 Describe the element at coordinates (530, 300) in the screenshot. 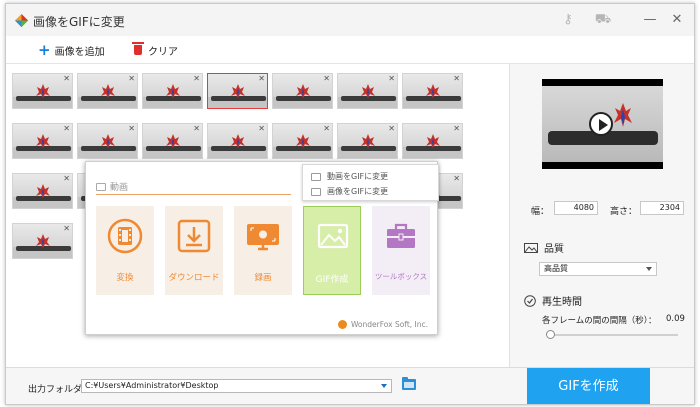

I see `clock-check-icon` at that location.